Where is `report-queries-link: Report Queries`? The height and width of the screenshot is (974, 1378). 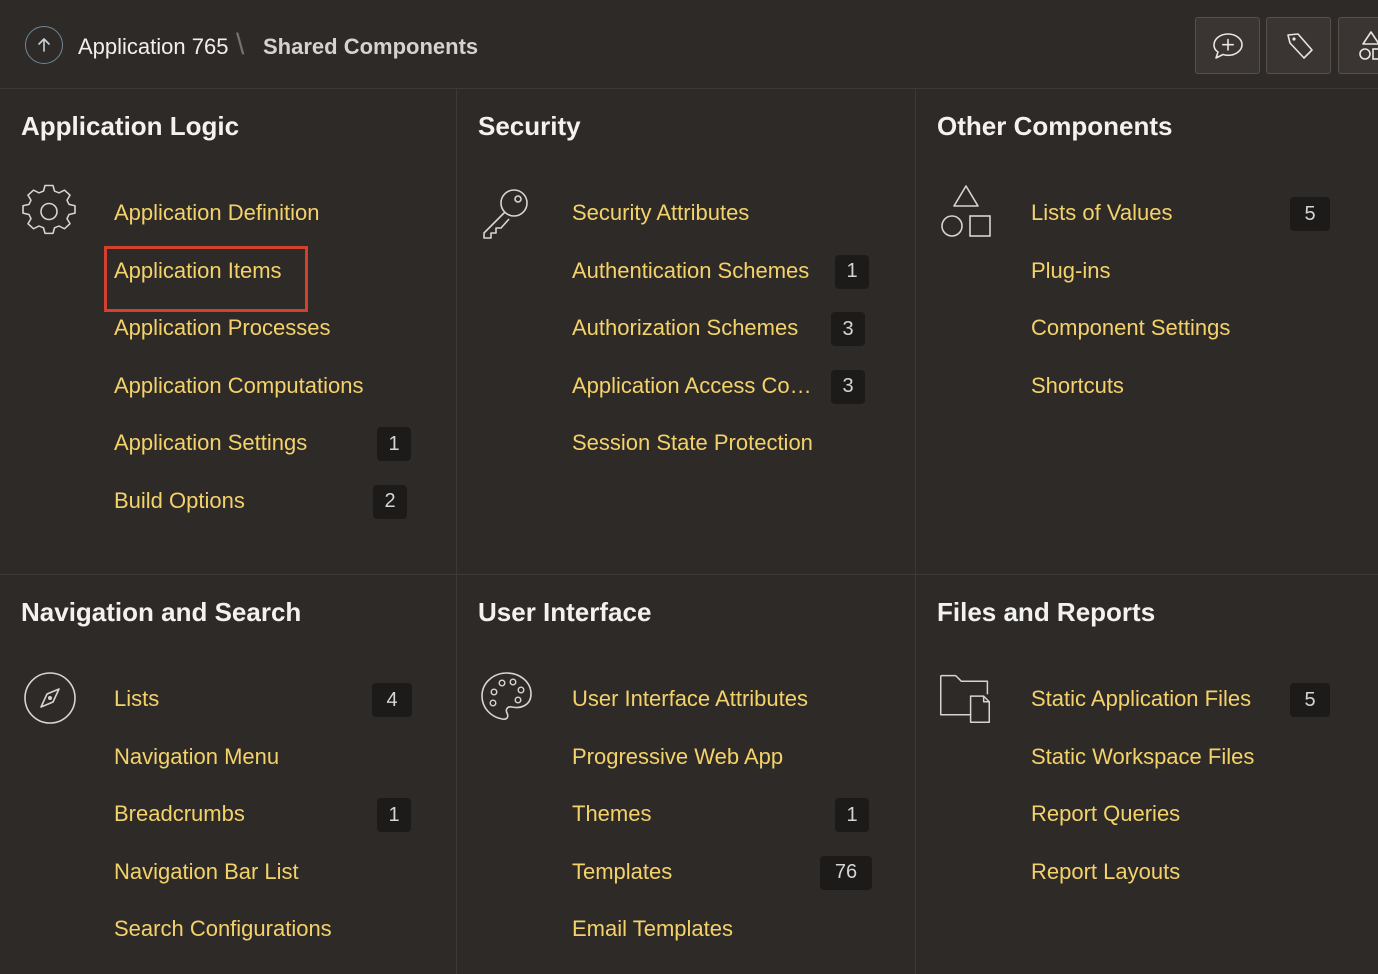
report-queries-link: Report Queries is located at coordinates (1105, 814).